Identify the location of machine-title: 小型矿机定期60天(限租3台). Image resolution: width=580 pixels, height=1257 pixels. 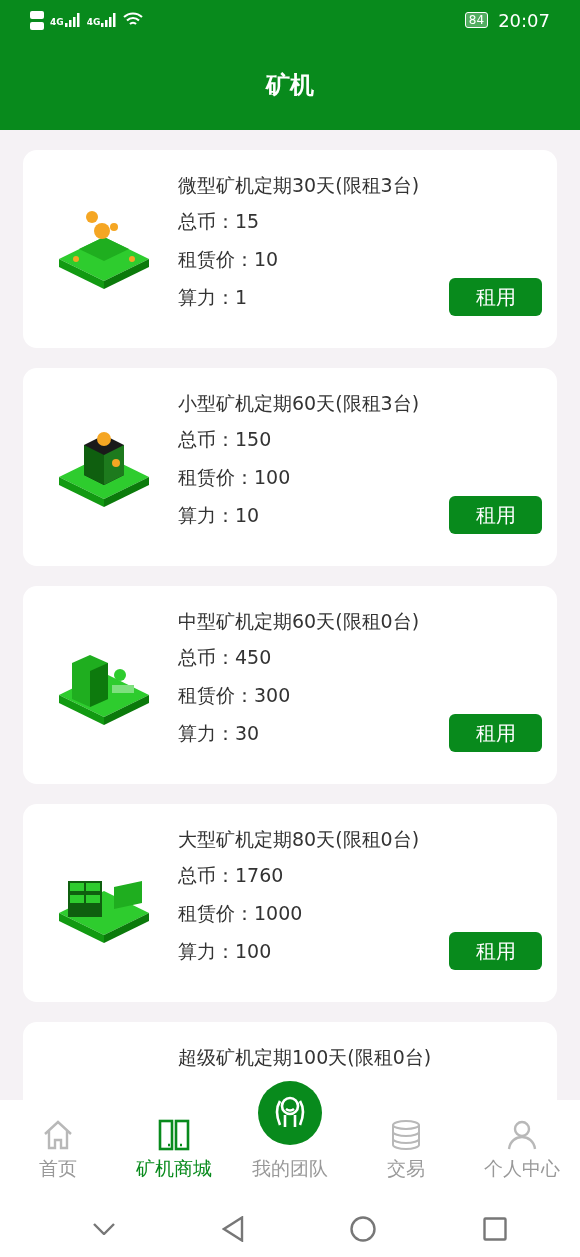
(299, 403).